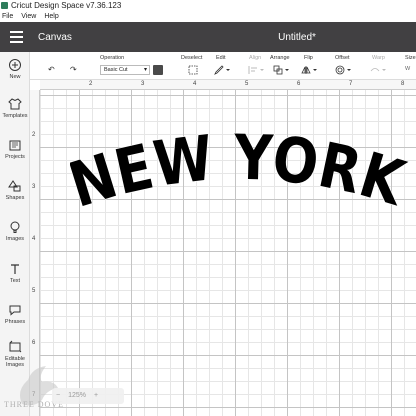 Image resolution: width=416 pixels, height=416 pixels. I want to click on align-label: Align, so click(255, 58).